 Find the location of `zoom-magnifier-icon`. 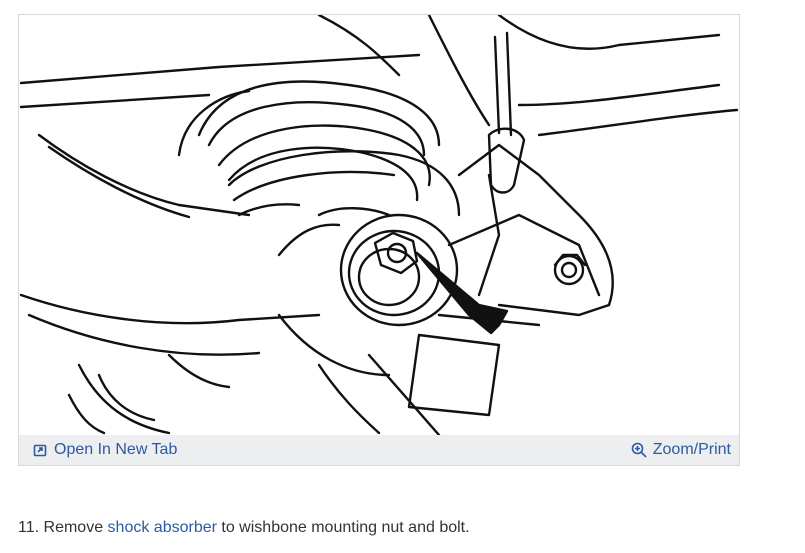

zoom-magnifier-icon is located at coordinates (639, 450).